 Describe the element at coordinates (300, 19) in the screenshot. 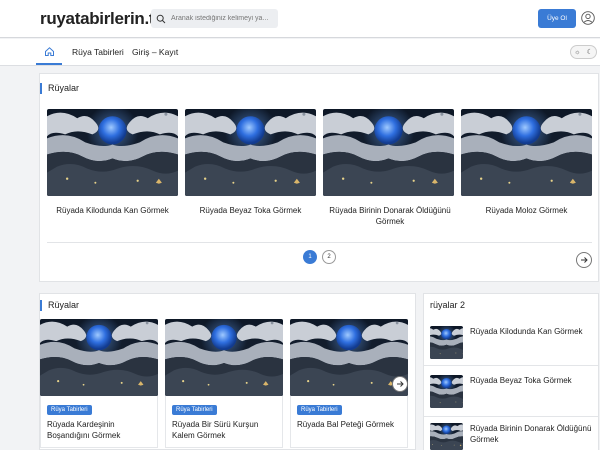

I see `header: ruyatabirlerin.tr Üye Ol` at that location.